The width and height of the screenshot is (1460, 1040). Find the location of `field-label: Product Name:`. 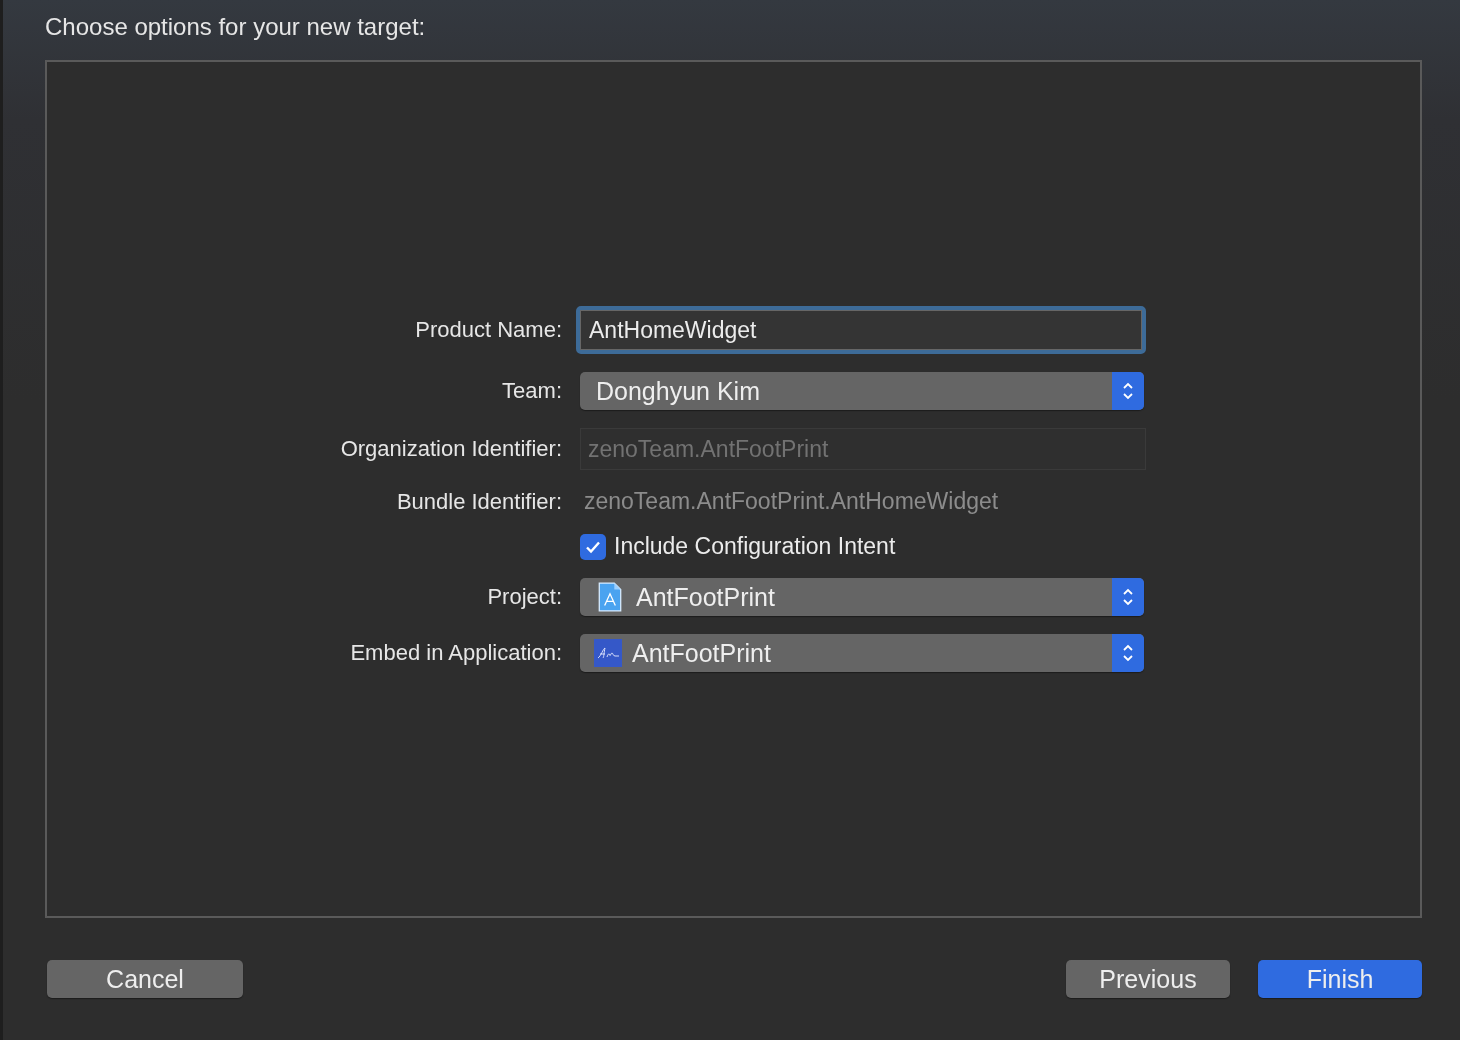

field-label: Product Name: is located at coordinates (488, 330).